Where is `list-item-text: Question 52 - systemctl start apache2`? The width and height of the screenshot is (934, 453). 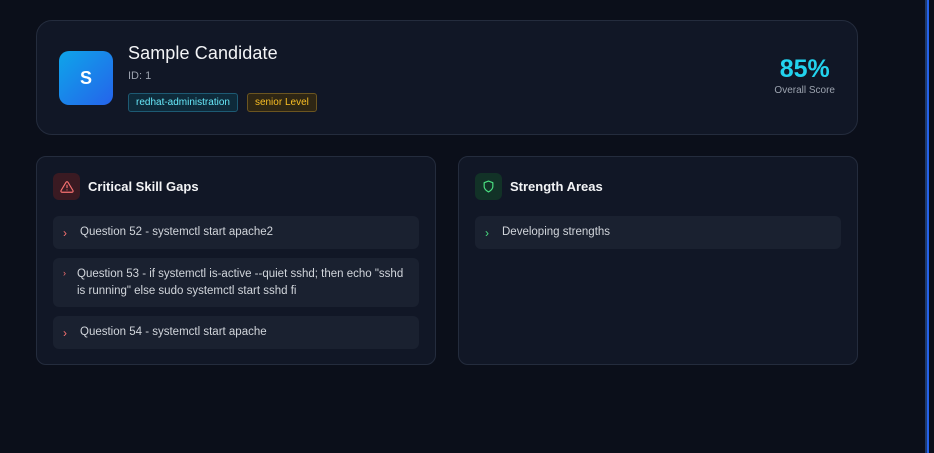
list-item-text: Question 52 - systemctl start apache2 is located at coordinates (177, 232).